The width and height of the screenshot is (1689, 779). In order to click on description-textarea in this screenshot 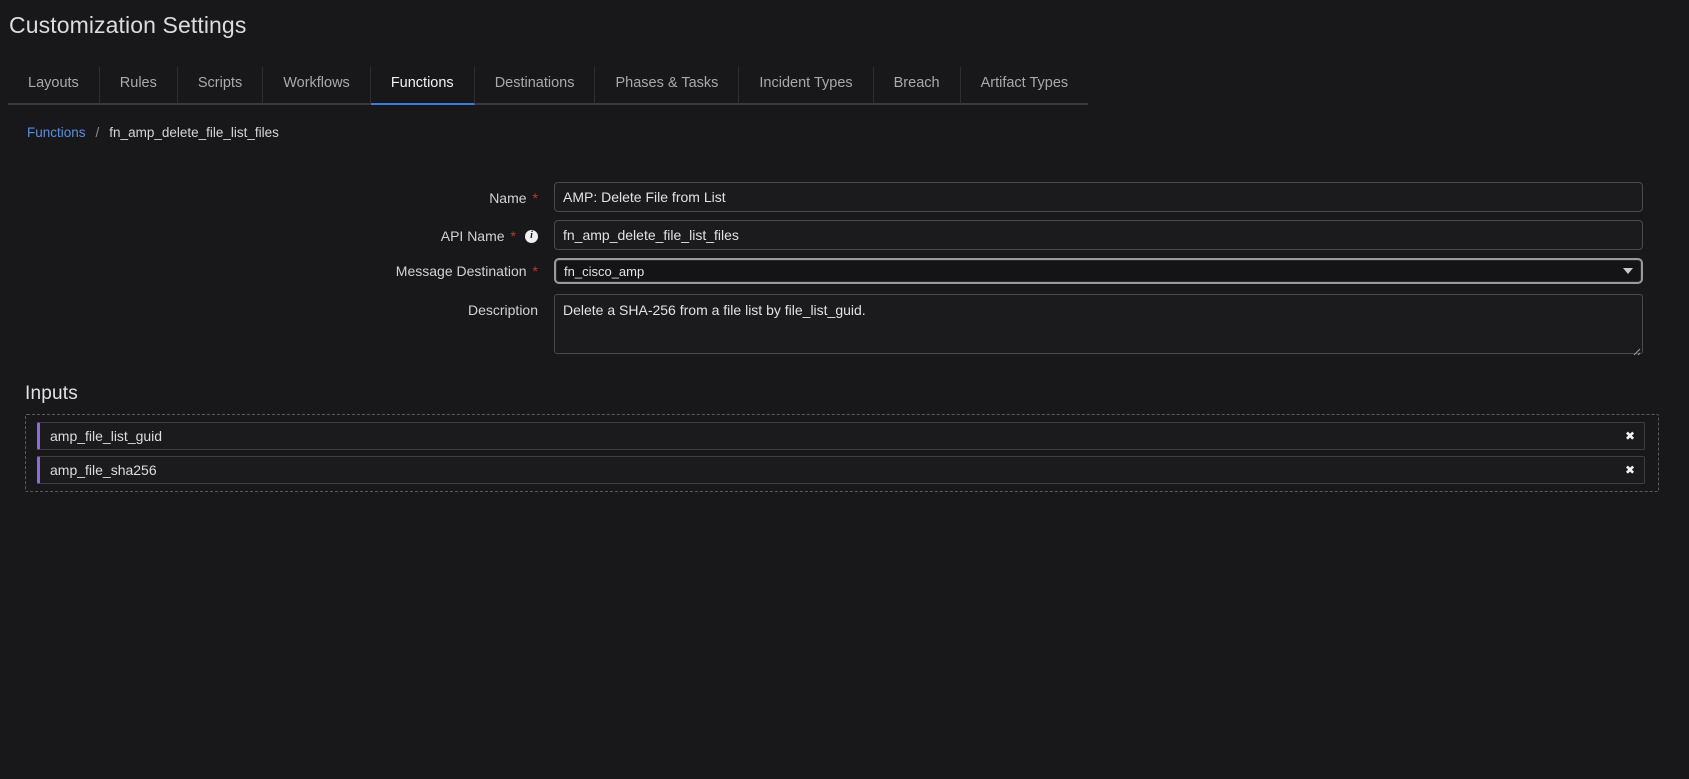, I will do `click(1098, 324)`.